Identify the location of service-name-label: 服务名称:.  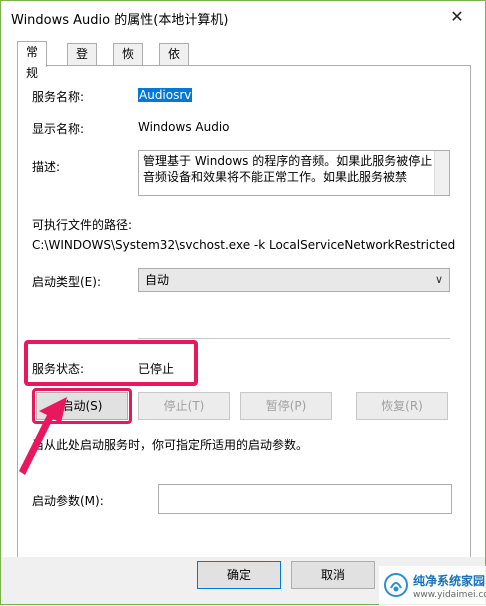
(58, 97).